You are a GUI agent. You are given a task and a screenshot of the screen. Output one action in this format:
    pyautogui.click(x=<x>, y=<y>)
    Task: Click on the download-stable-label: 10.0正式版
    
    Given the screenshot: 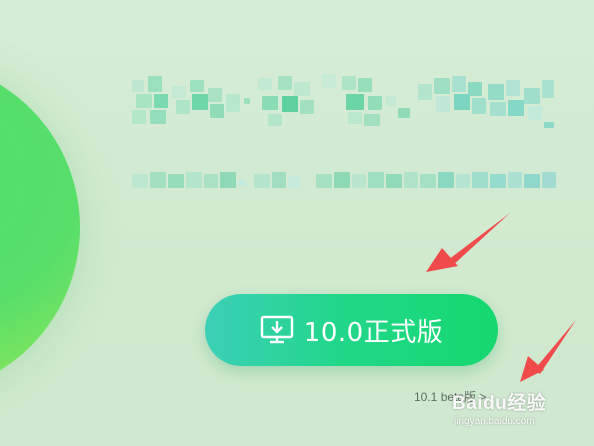 What is the action you would take?
    pyautogui.click(x=373, y=332)
    